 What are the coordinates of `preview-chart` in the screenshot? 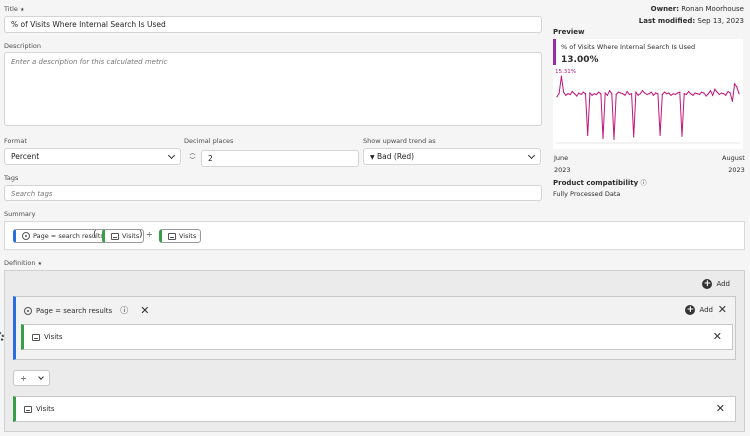 It's located at (648, 109).